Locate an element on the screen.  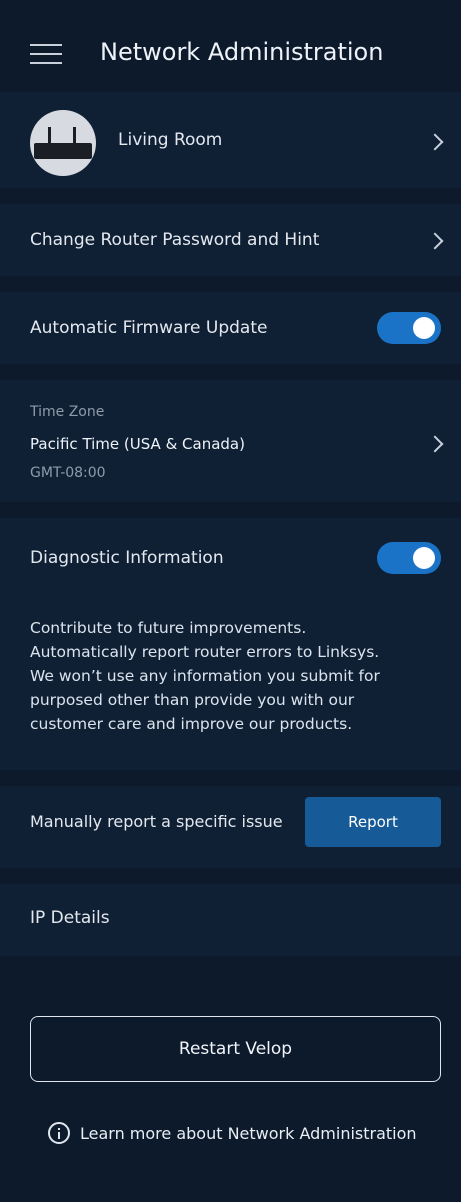
change-password-label: Change Router Password and Hint is located at coordinates (175, 240).